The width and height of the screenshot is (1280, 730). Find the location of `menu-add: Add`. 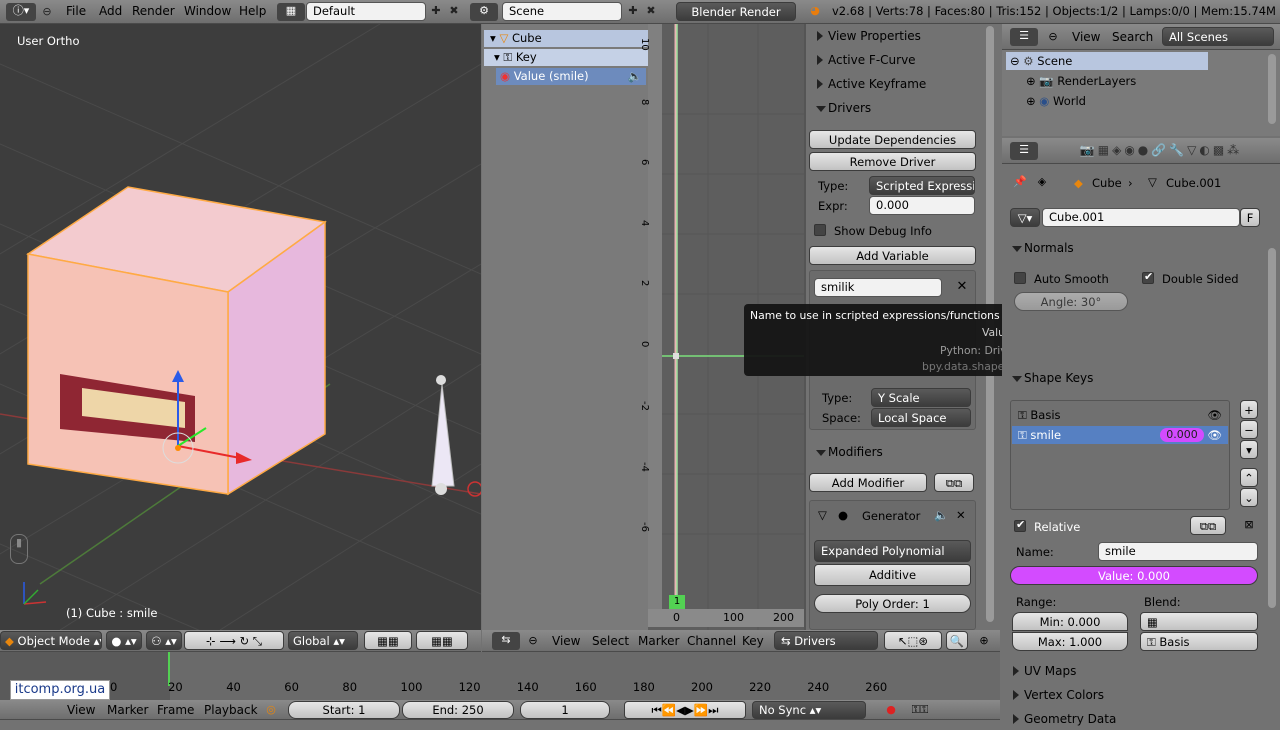

menu-add: Add is located at coordinates (110, 11).